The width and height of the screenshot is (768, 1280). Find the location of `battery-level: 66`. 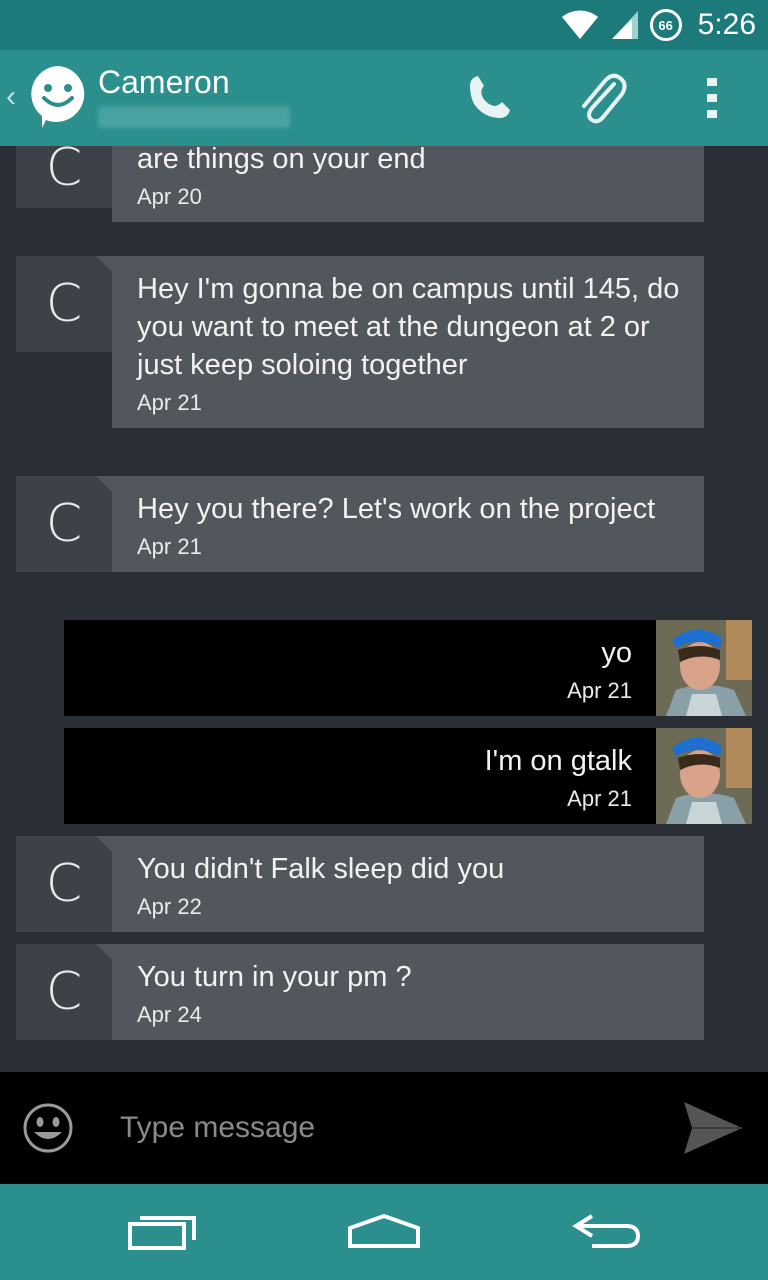

battery-level: 66 is located at coordinates (665, 25).